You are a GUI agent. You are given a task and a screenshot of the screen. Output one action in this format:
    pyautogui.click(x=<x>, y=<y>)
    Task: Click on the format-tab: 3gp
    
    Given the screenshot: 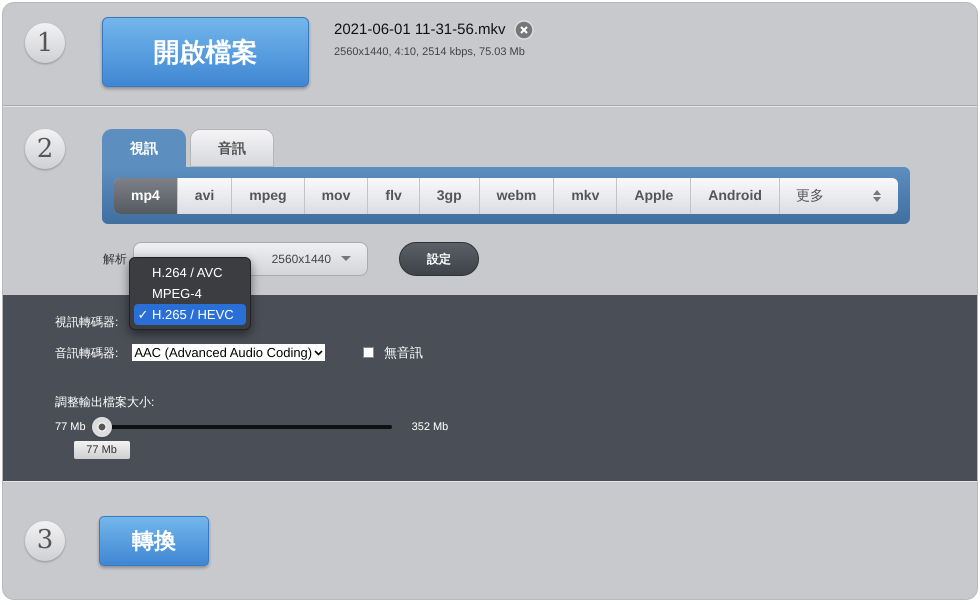 What is the action you would take?
    pyautogui.click(x=450, y=196)
    